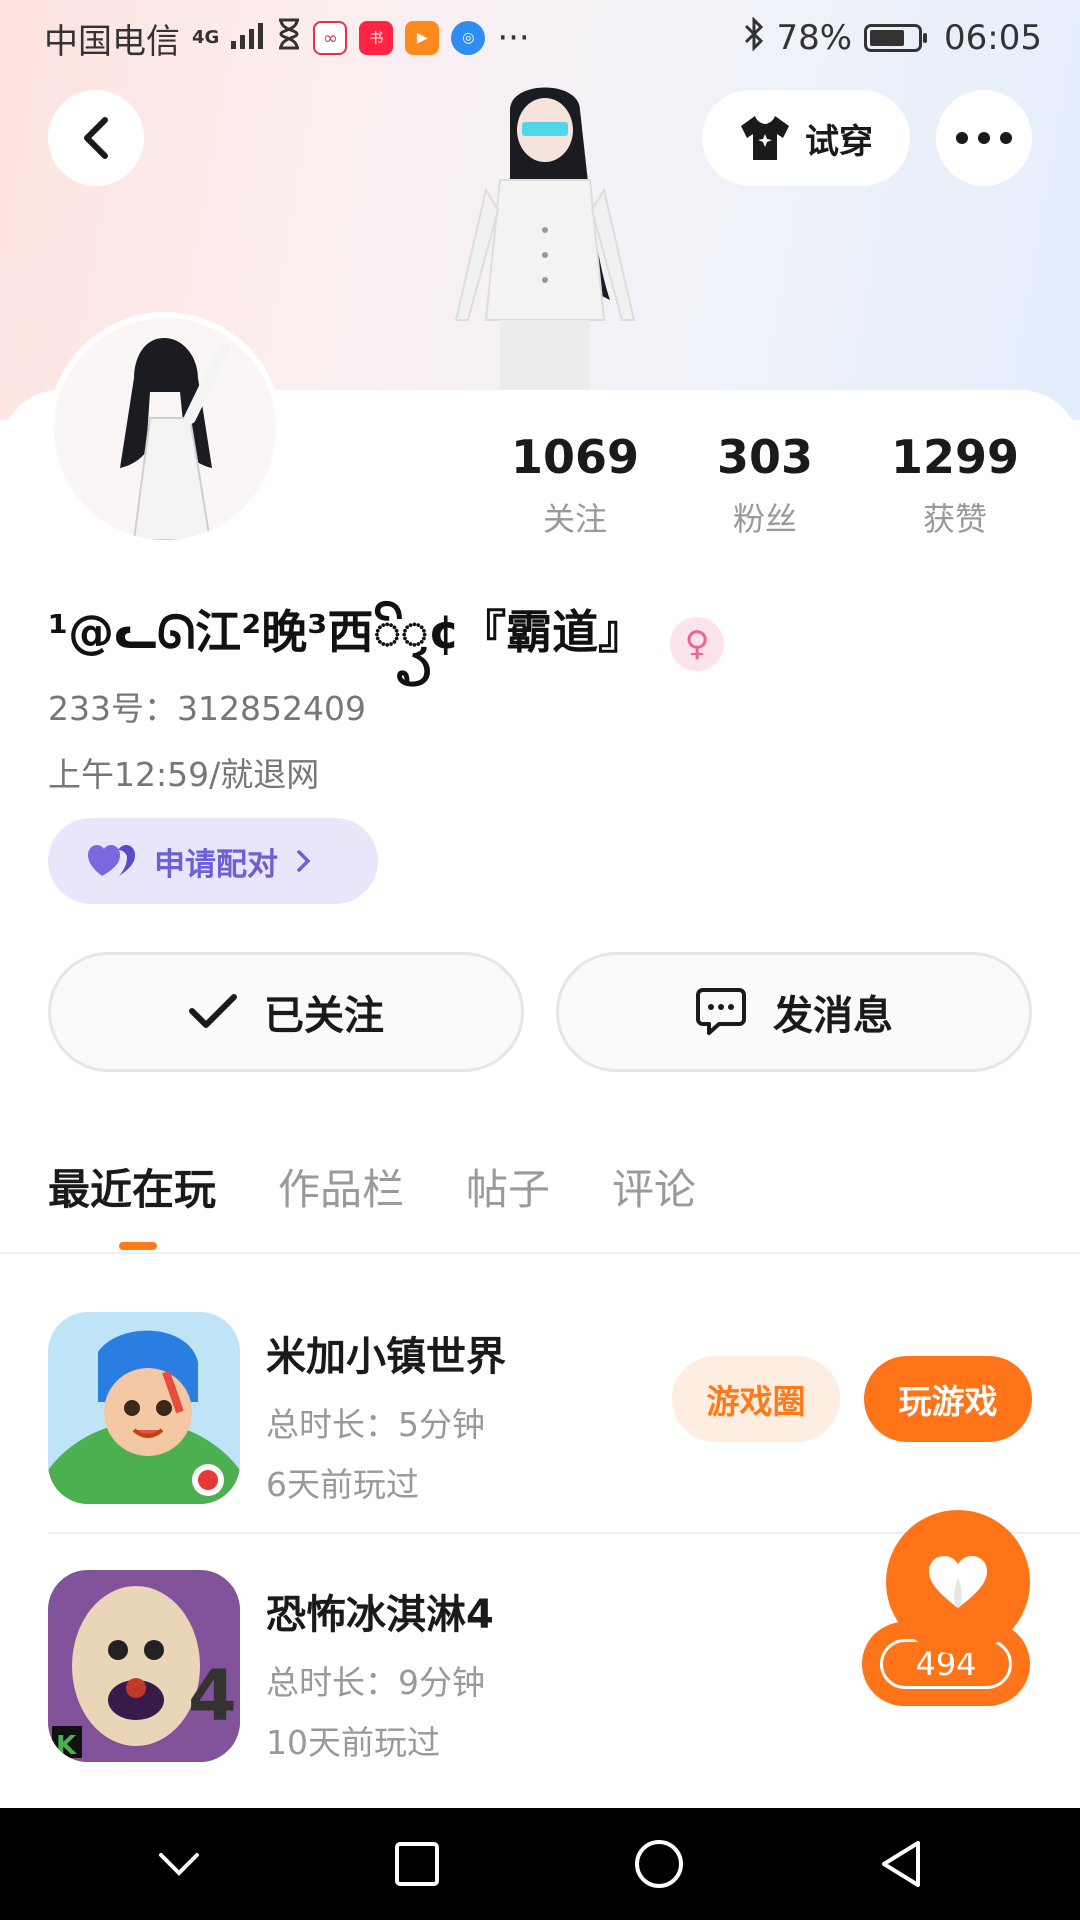  I want to click on heart-pair-icon, so click(111, 860).